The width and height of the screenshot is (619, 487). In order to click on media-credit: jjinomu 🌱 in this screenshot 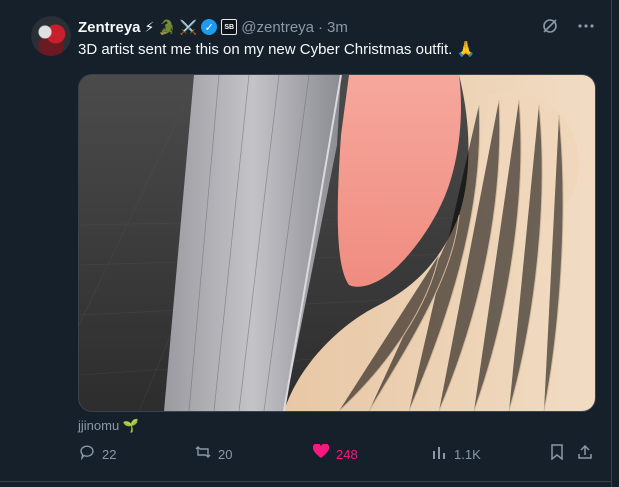, I will do `click(108, 426)`.